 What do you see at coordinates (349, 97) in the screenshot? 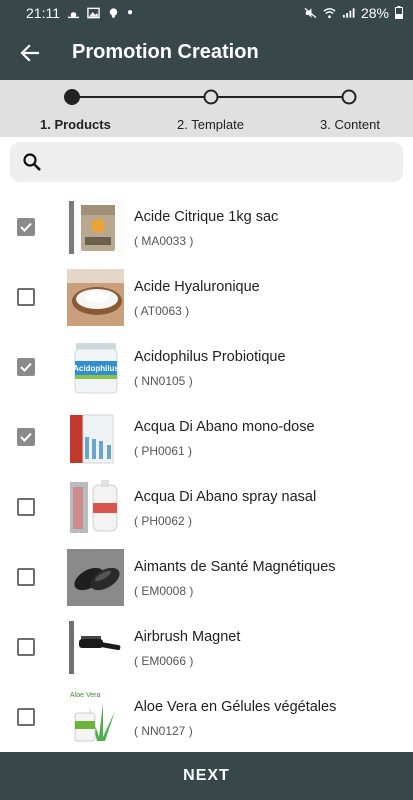
I see `step-3-indicator` at bounding box center [349, 97].